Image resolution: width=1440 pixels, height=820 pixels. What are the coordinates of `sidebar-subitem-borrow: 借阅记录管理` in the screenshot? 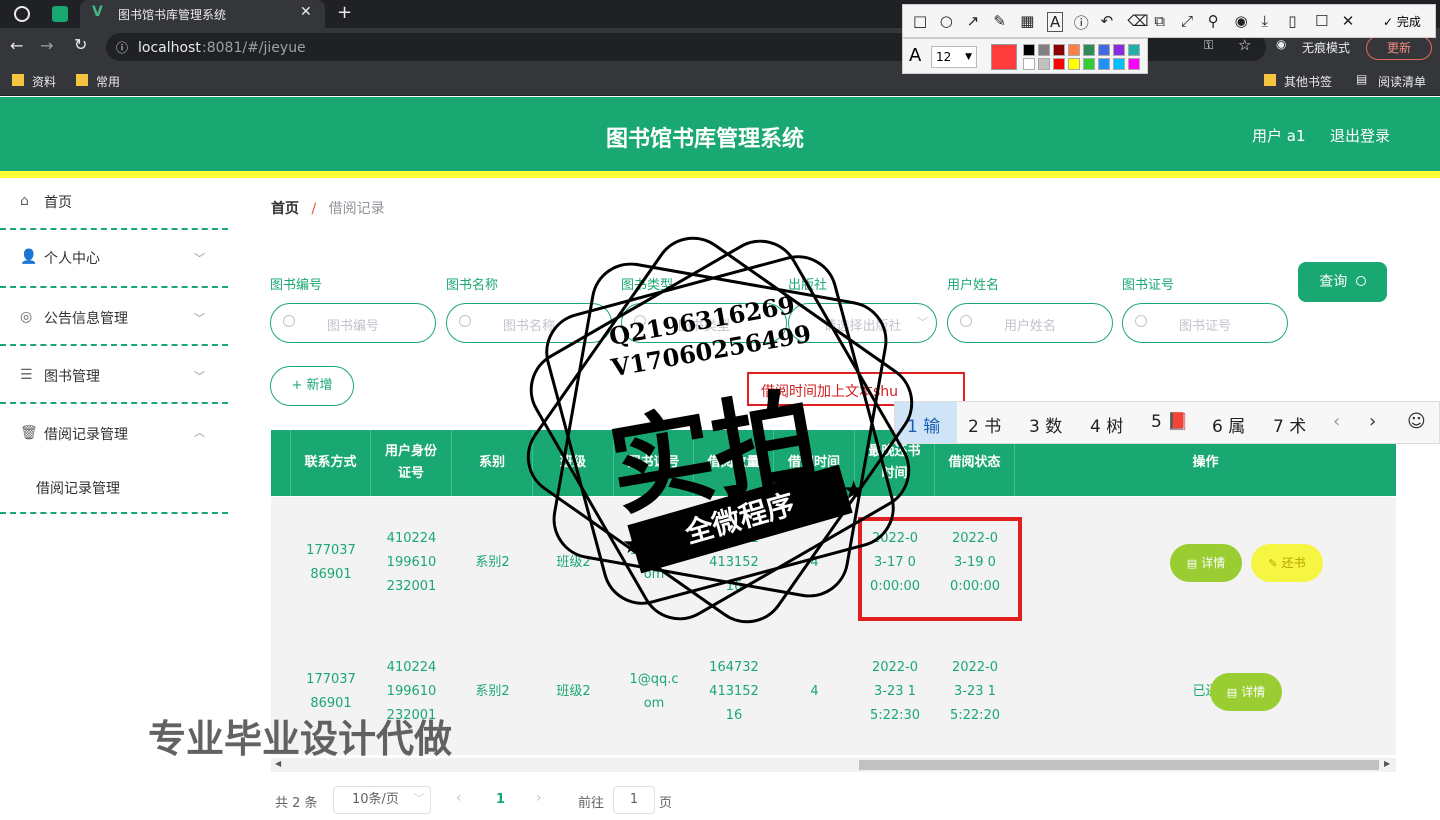 It's located at (78, 488).